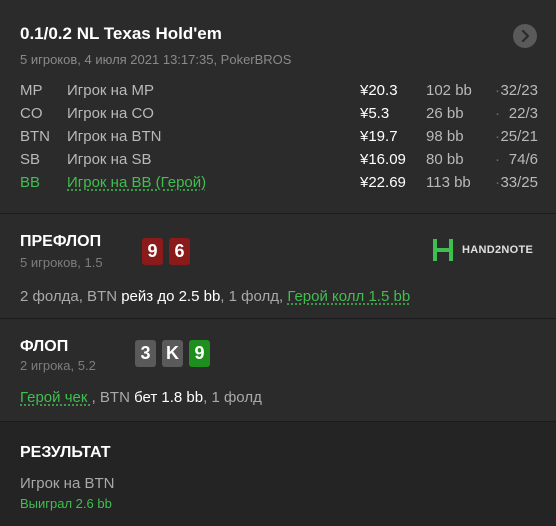 Image resolution: width=556 pixels, height=526 pixels. What do you see at coordinates (383, 182) in the screenshot?
I see `player-stack-money: ¥22.69` at bounding box center [383, 182].